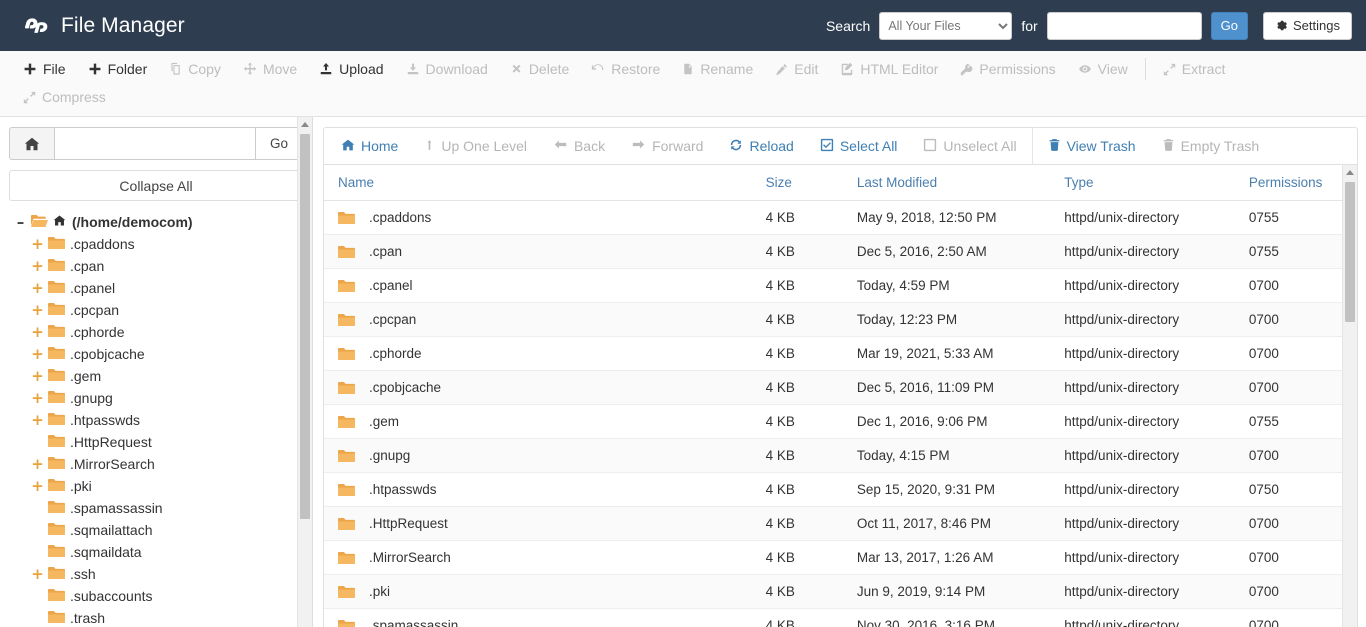 The height and width of the screenshot is (627, 1366). What do you see at coordinates (542, 455) in the screenshot?
I see `cell-name: .gnupg` at bounding box center [542, 455].